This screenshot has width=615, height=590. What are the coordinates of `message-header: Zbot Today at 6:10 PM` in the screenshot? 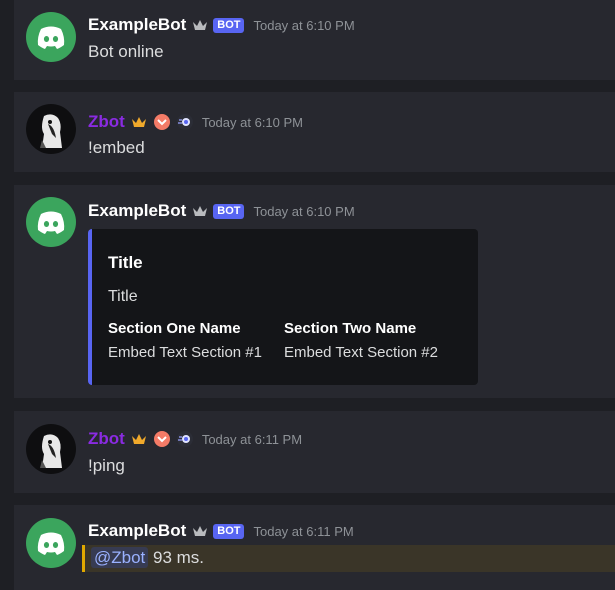 It's located at (195, 122).